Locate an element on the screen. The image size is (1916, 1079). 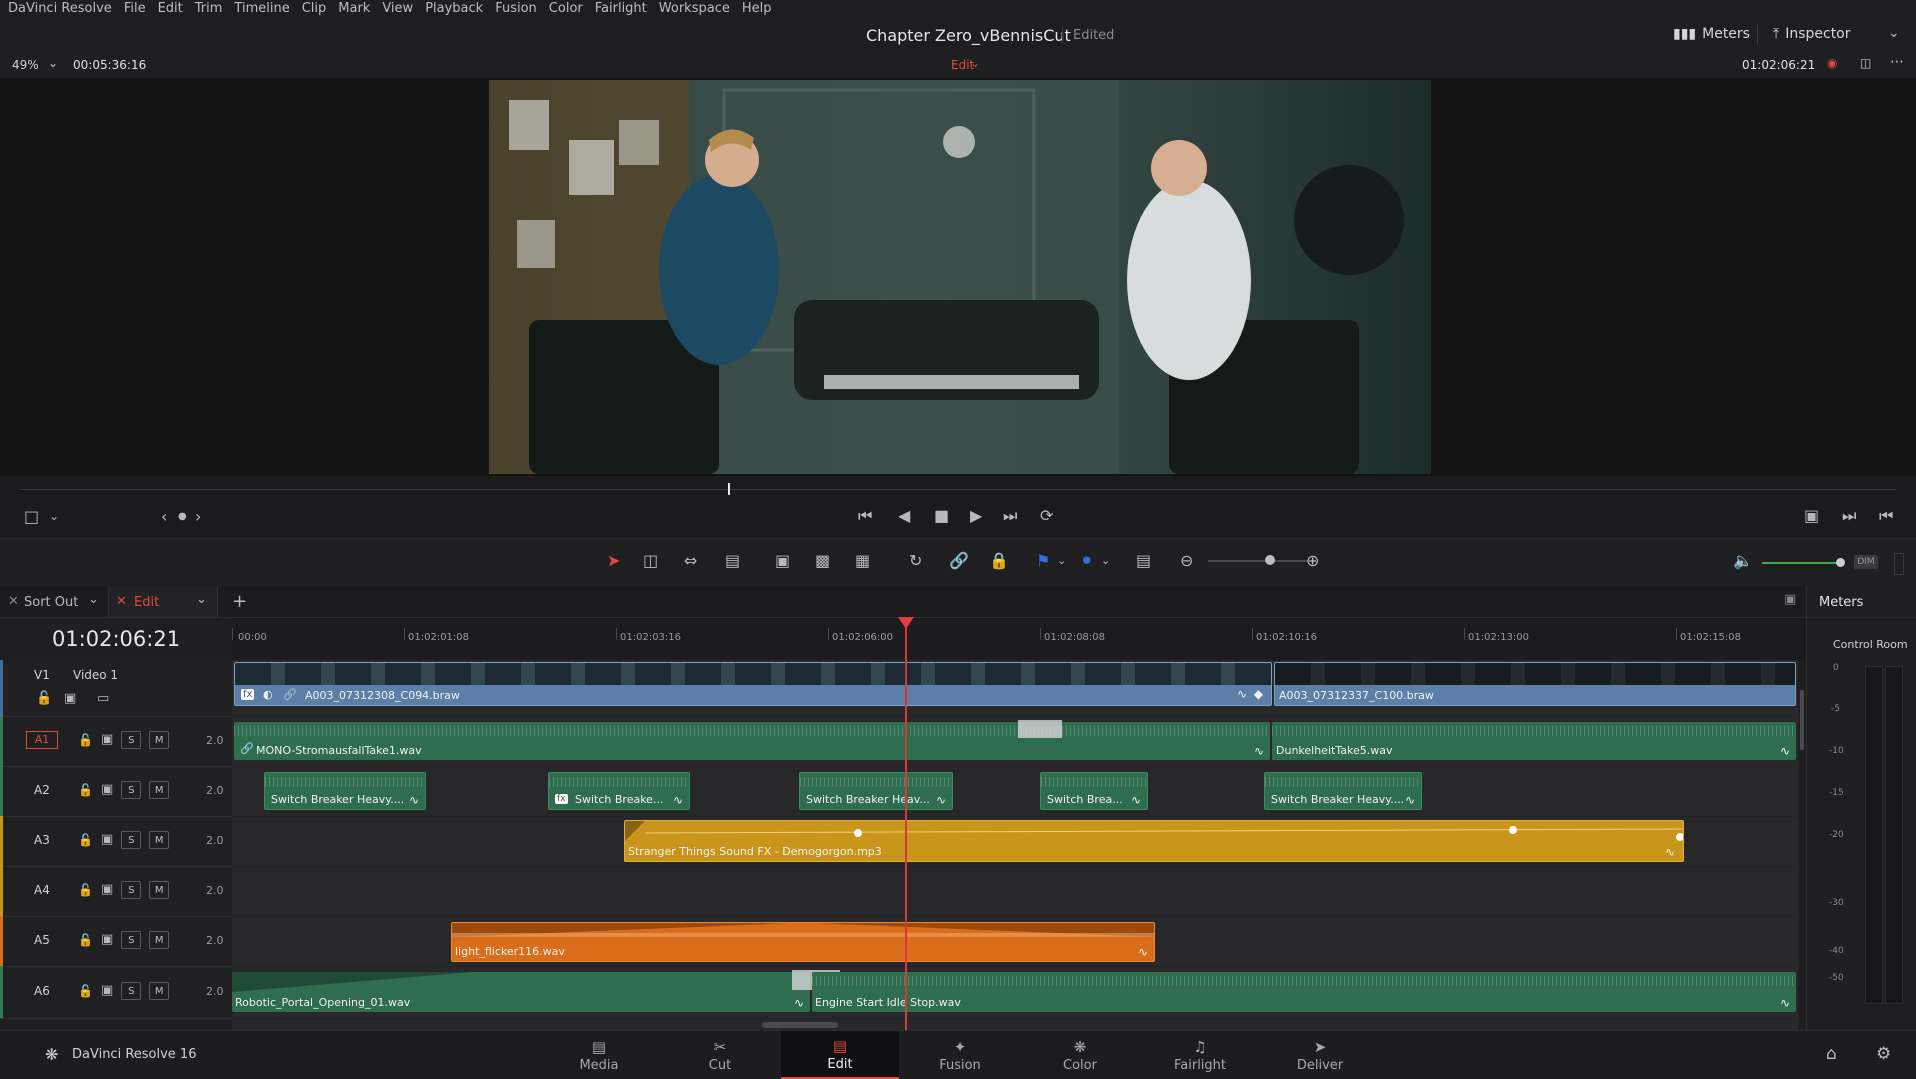
next-frame-icon: ⏭ is located at coordinates (1849, 516).